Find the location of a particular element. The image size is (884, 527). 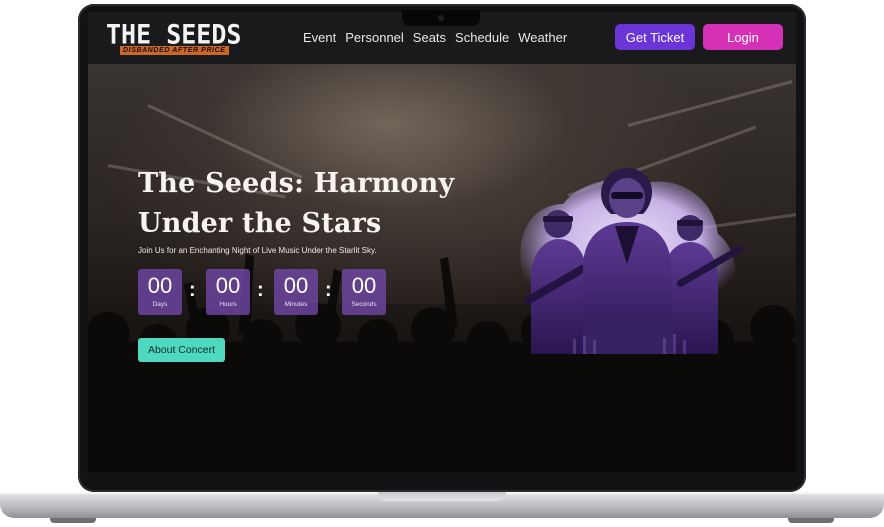

camera-icon is located at coordinates (441, 18).